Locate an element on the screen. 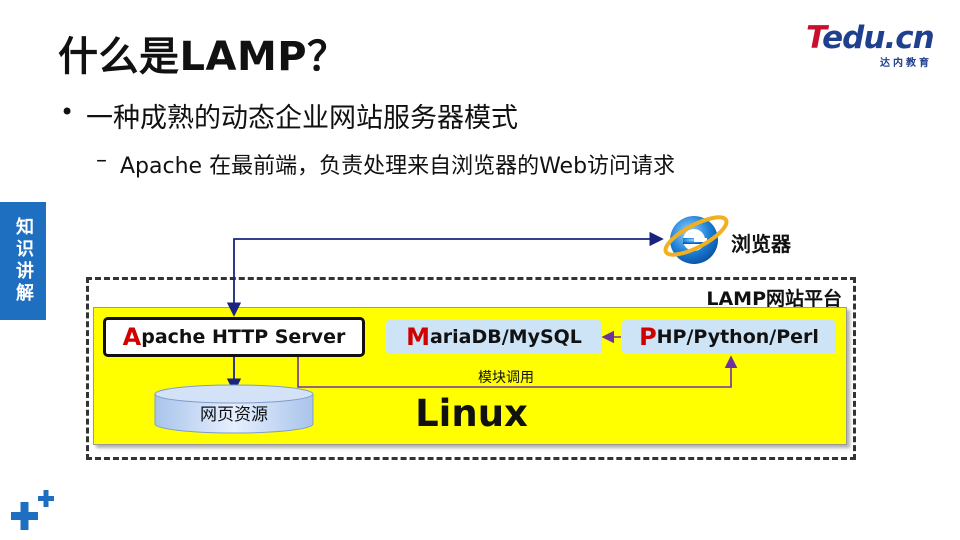 The height and width of the screenshot is (540, 960). module-call-label: 模块调用 is located at coordinates (506, 378).